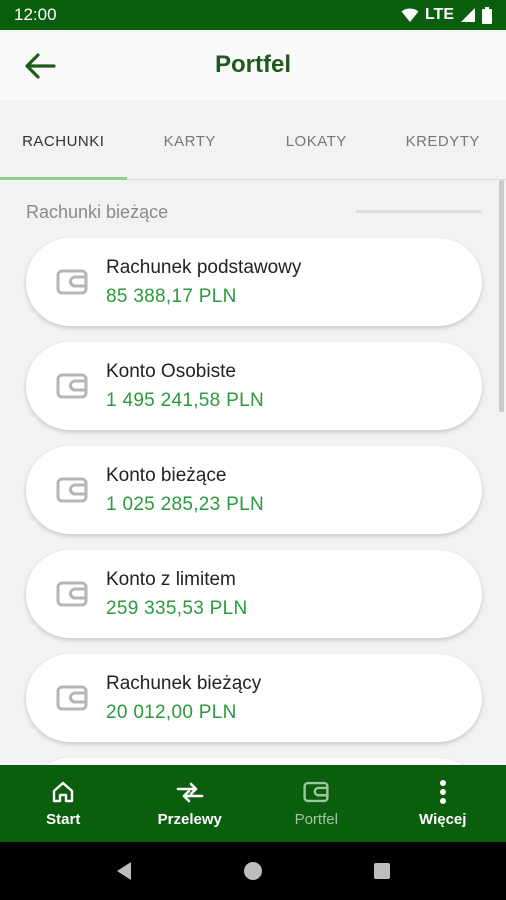 Image resolution: width=506 pixels, height=900 pixels. I want to click on status-time: 12:00, so click(35, 14).